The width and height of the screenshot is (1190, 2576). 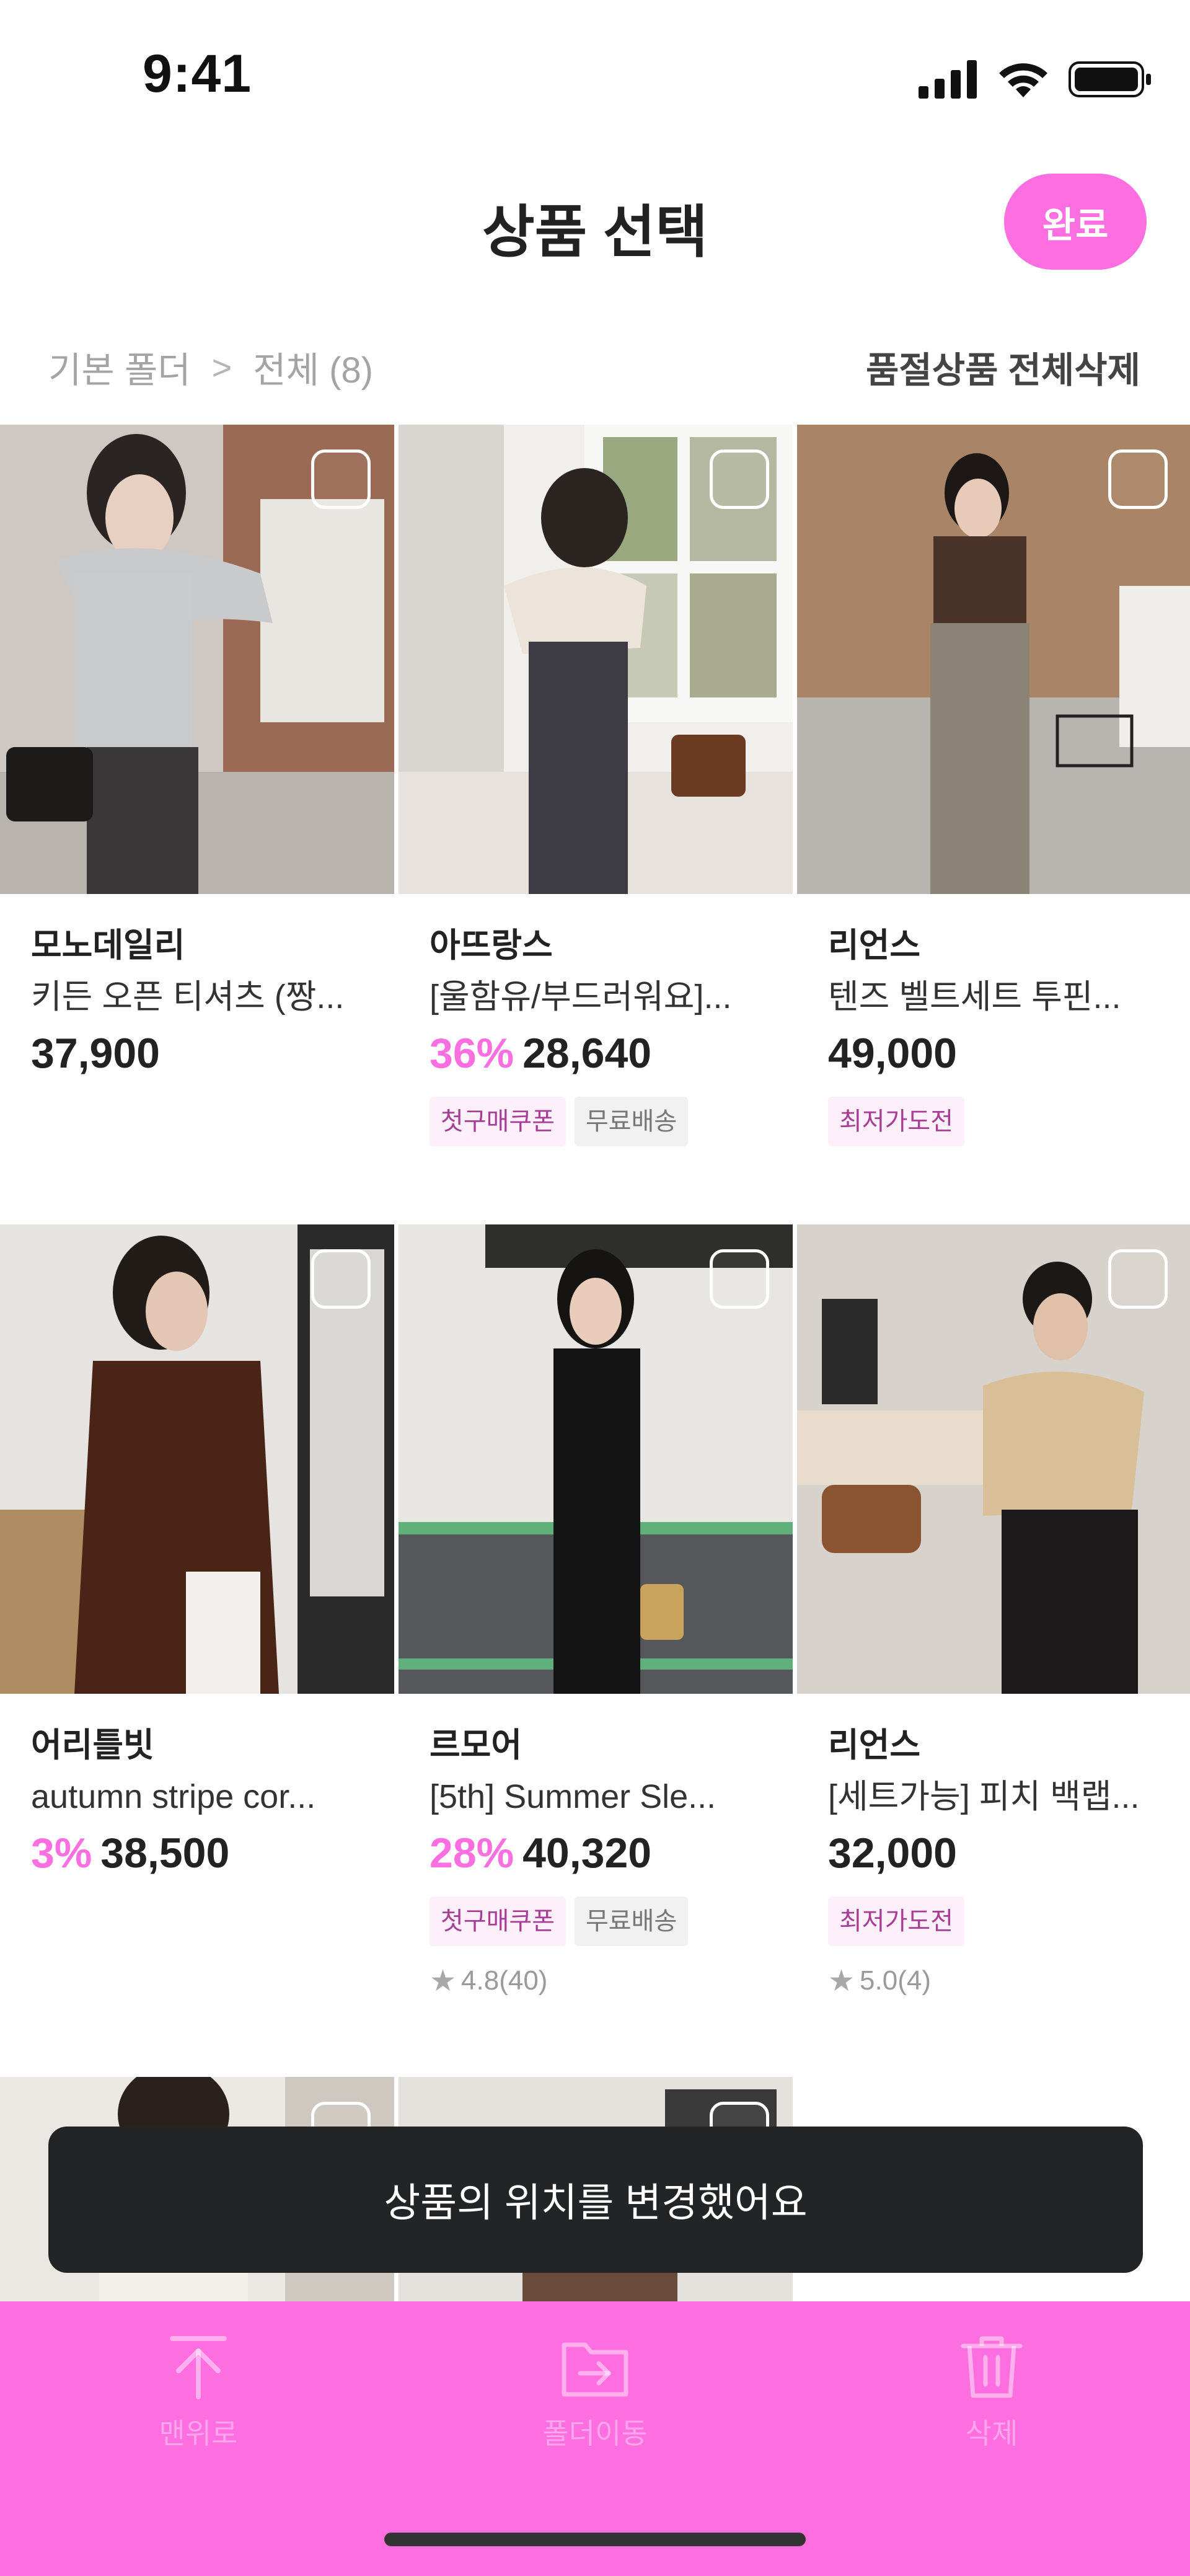 I want to click on product-price: 32,000, so click(x=892, y=1853).